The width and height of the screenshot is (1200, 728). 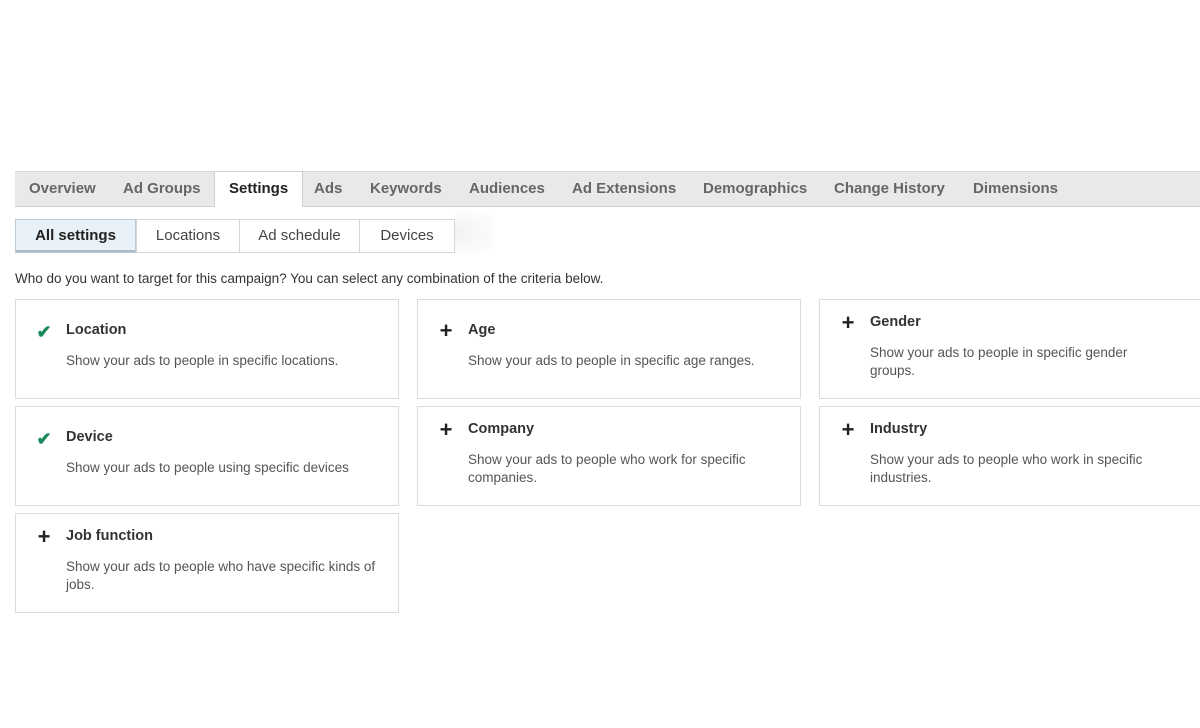 I want to click on tab-ads: Ads, so click(x=328, y=189).